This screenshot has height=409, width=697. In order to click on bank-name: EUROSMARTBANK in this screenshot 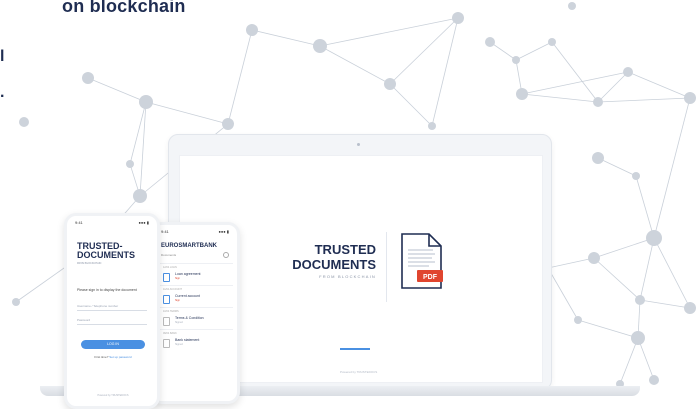, I will do `click(189, 246)`.